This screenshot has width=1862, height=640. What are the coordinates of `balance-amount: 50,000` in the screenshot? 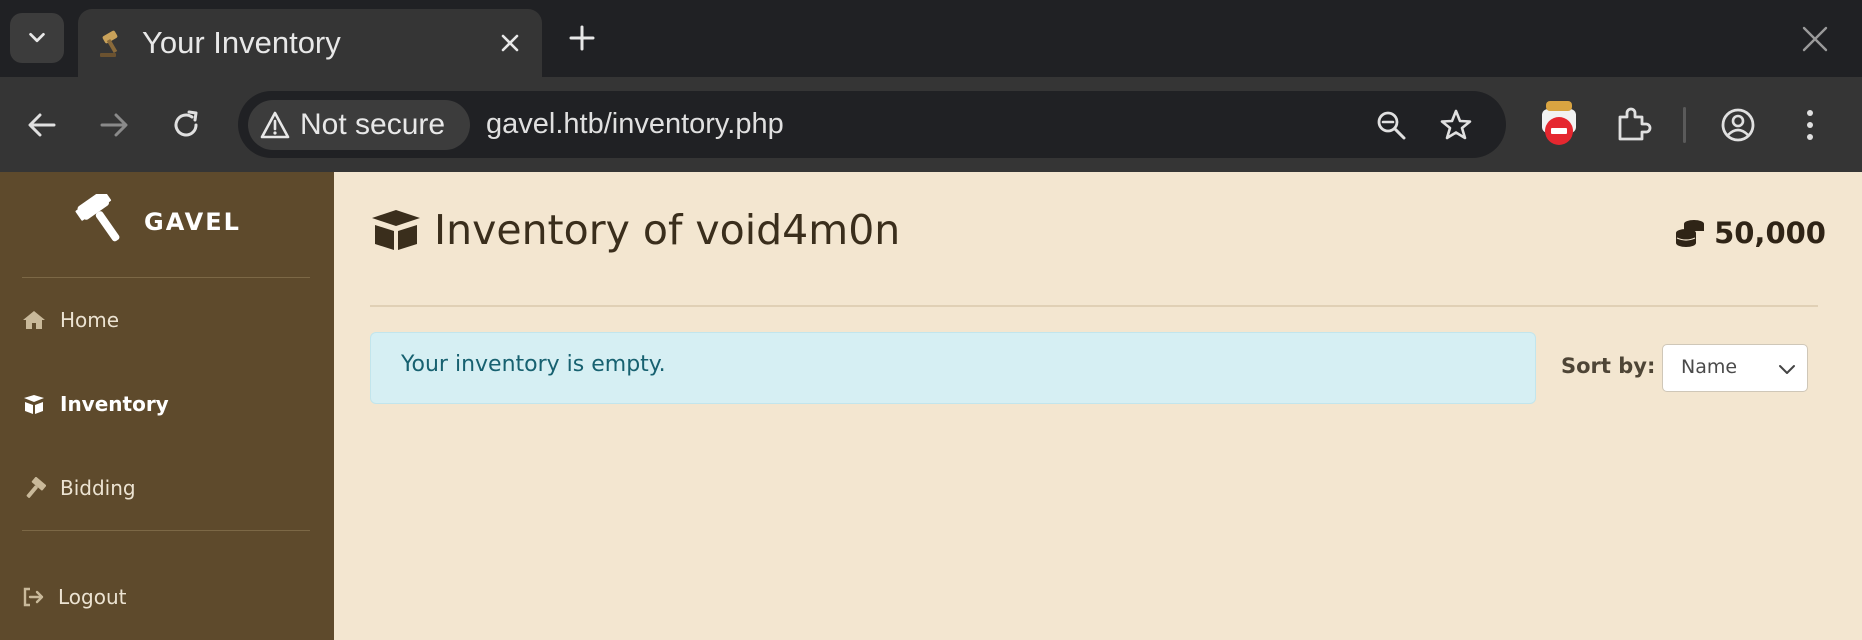 It's located at (1770, 233).